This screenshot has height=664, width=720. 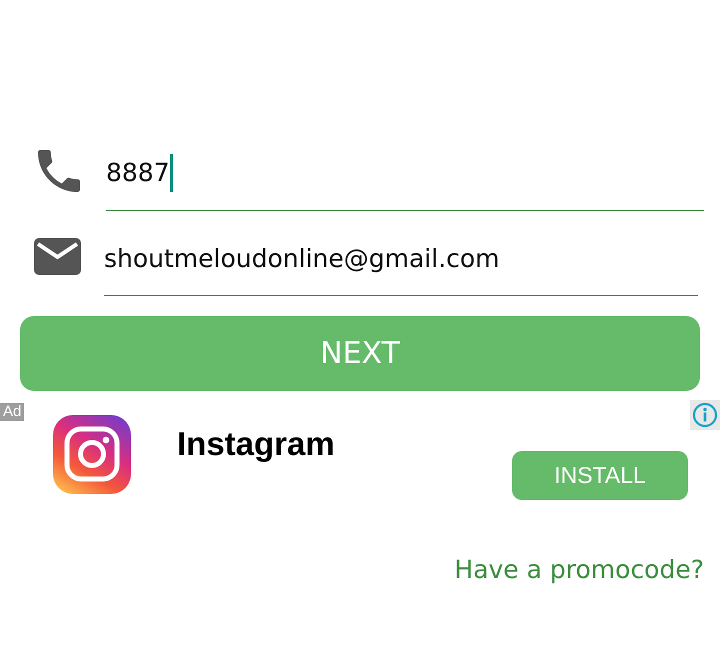 What do you see at coordinates (579, 569) in the screenshot?
I see `promocode-link: Have a promocode?` at bounding box center [579, 569].